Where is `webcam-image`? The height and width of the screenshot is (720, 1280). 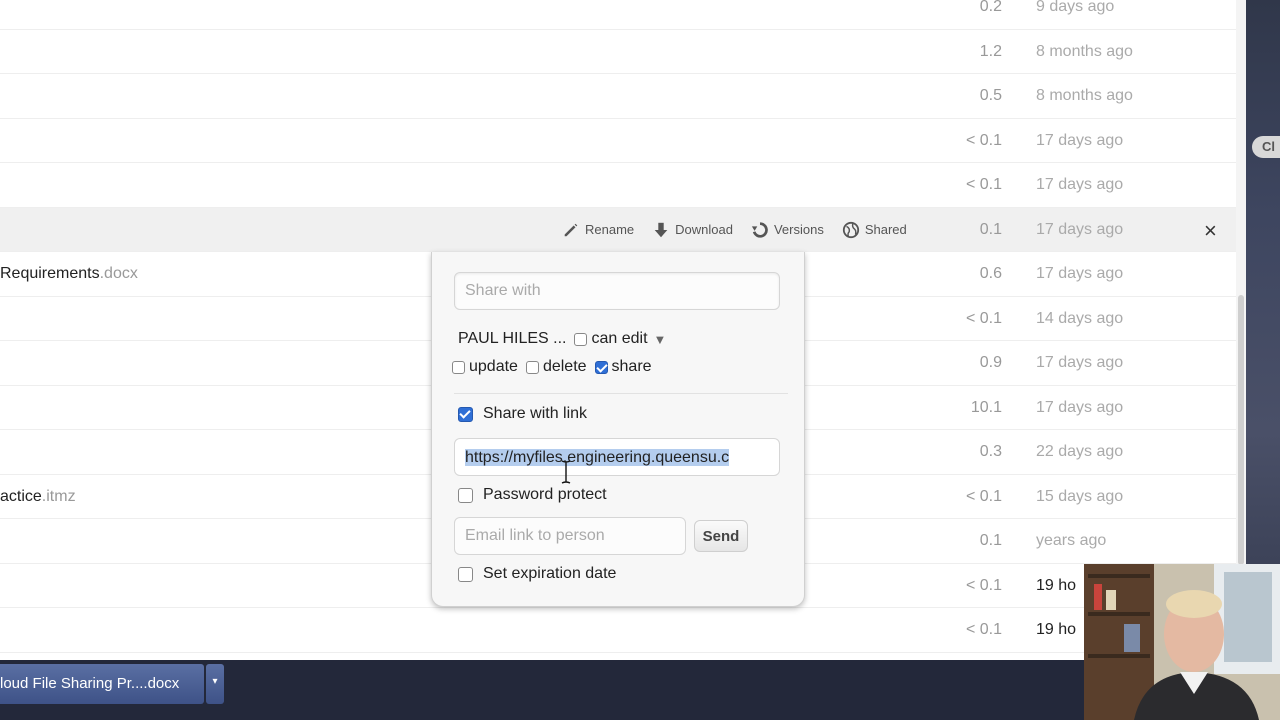
webcam-image is located at coordinates (1182, 642).